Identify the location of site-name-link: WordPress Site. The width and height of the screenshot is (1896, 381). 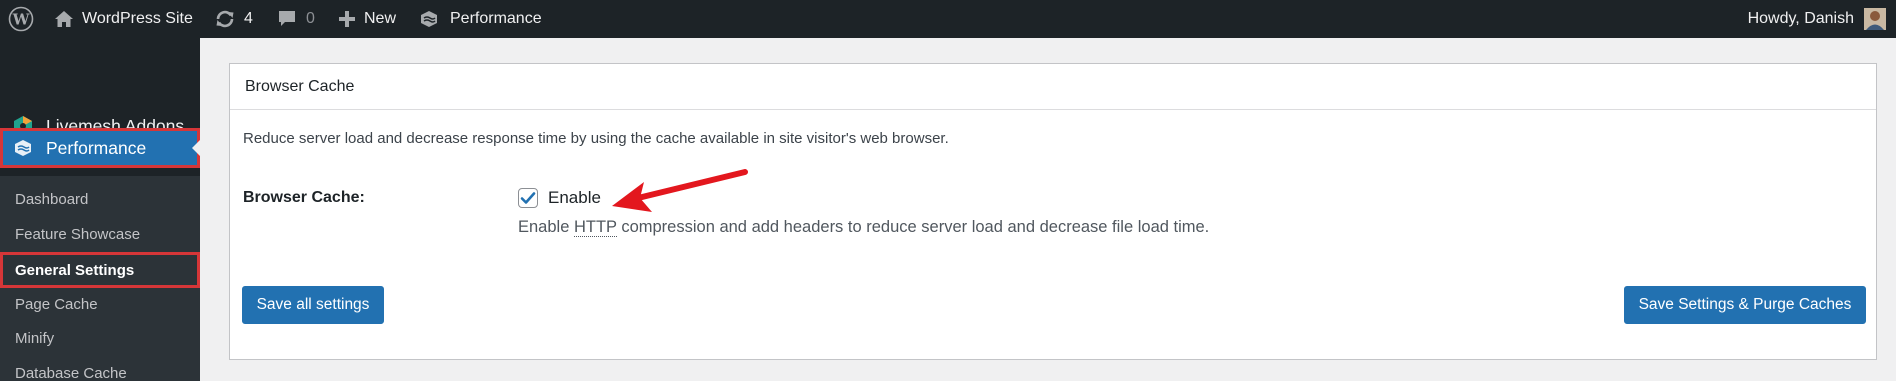
(123, 19).